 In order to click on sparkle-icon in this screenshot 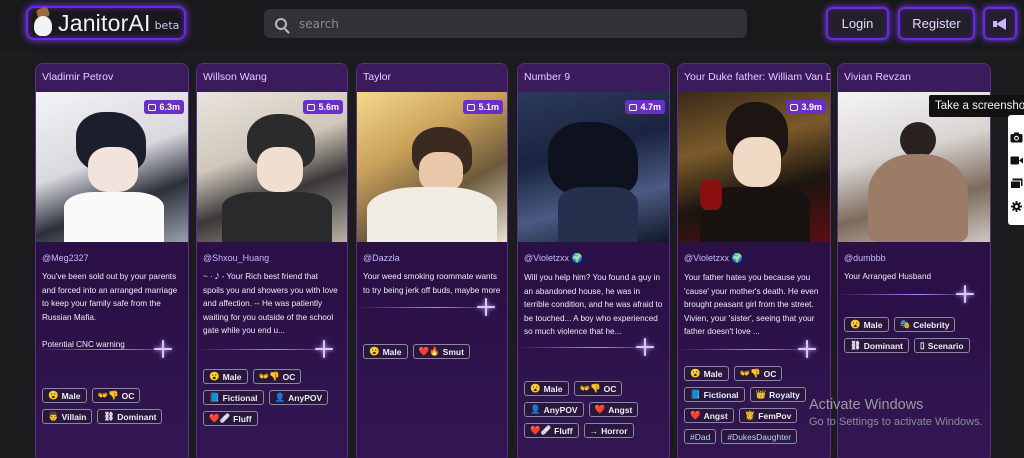, I will do `click(807, 349)`.